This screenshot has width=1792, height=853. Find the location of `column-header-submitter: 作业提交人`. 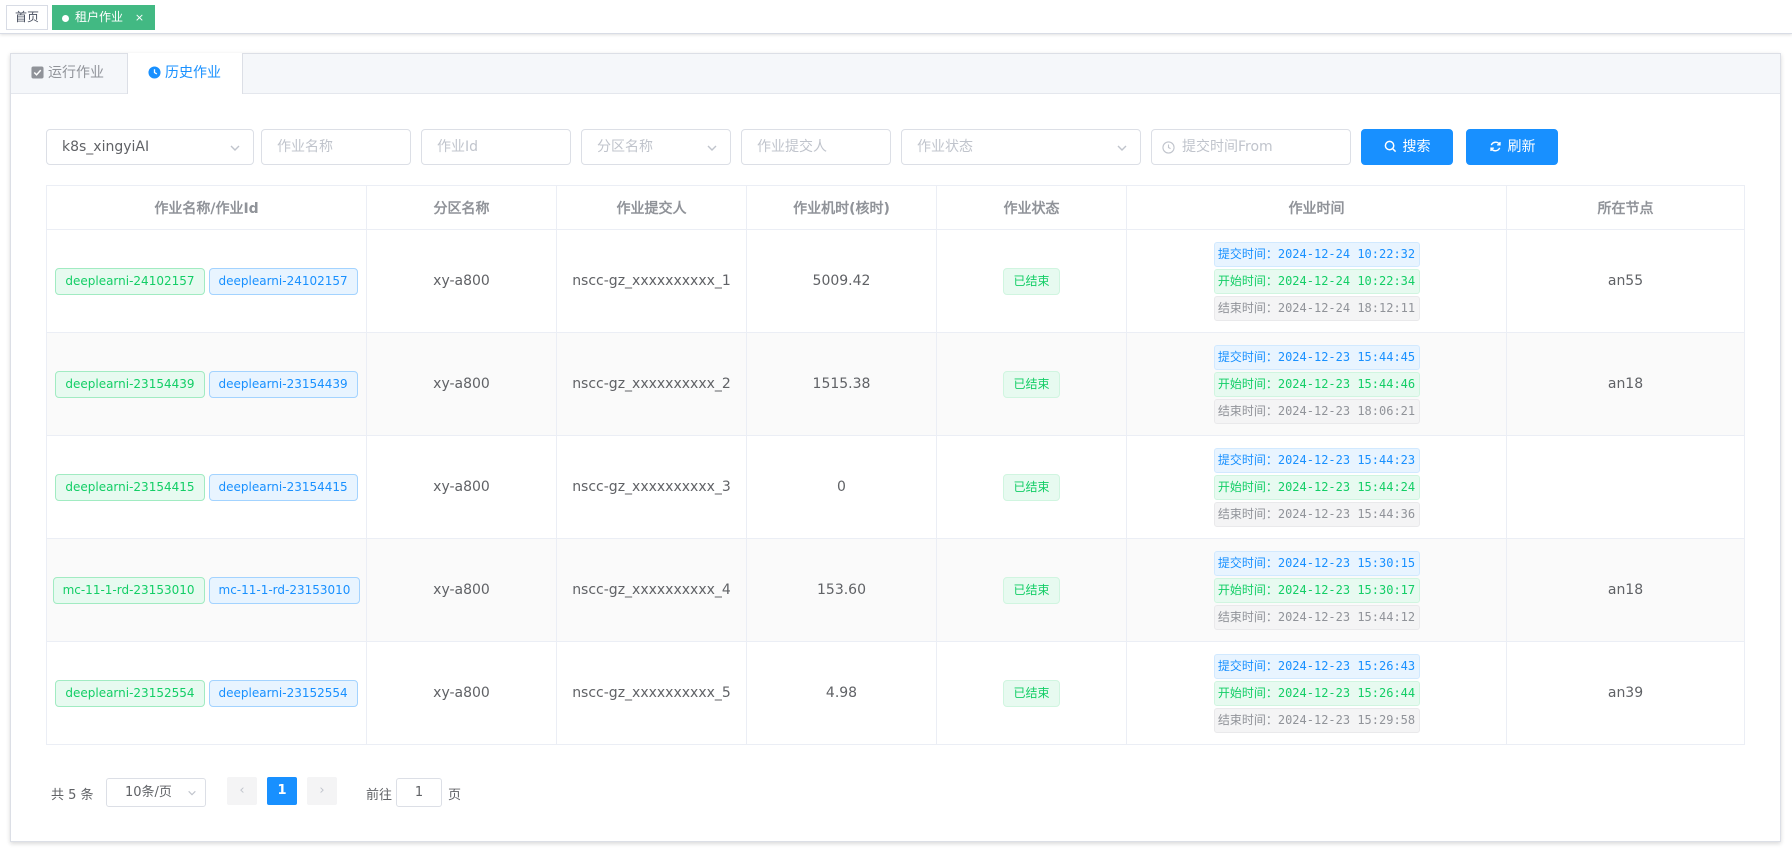

column-header-submitter: 作业提交人 is located at coordinates (651, 207).